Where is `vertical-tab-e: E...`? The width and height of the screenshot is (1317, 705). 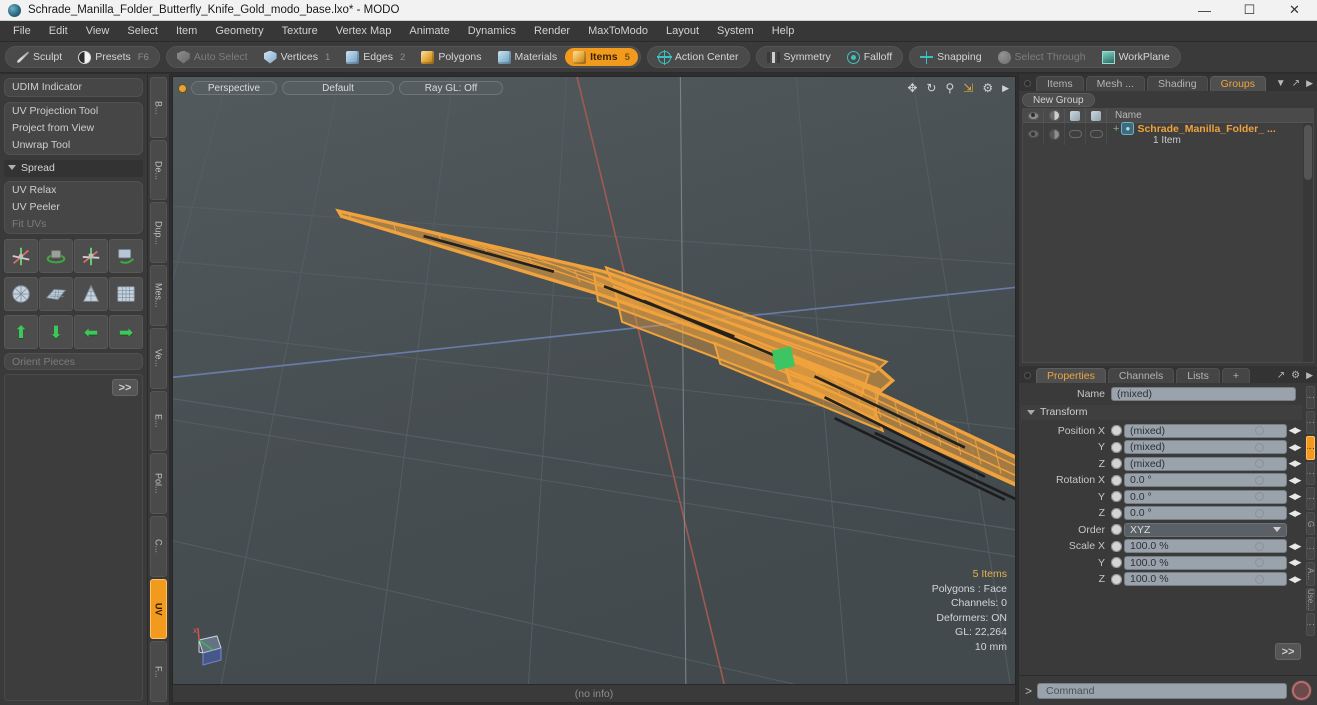
vertical-tab-e: E... is located at coordinates (158, 421).